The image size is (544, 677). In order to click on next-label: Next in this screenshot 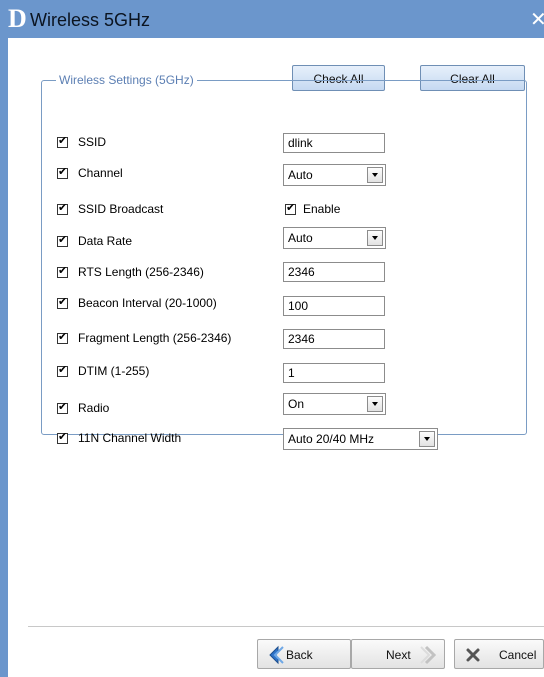, I will do `click(398, 655)`.